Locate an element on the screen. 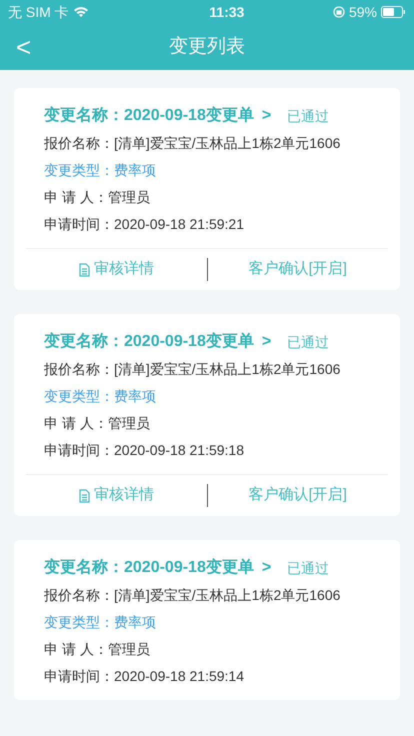 The width and height of the screenshot is (414, 736). battery-icon is located at coordinates (393, 12).